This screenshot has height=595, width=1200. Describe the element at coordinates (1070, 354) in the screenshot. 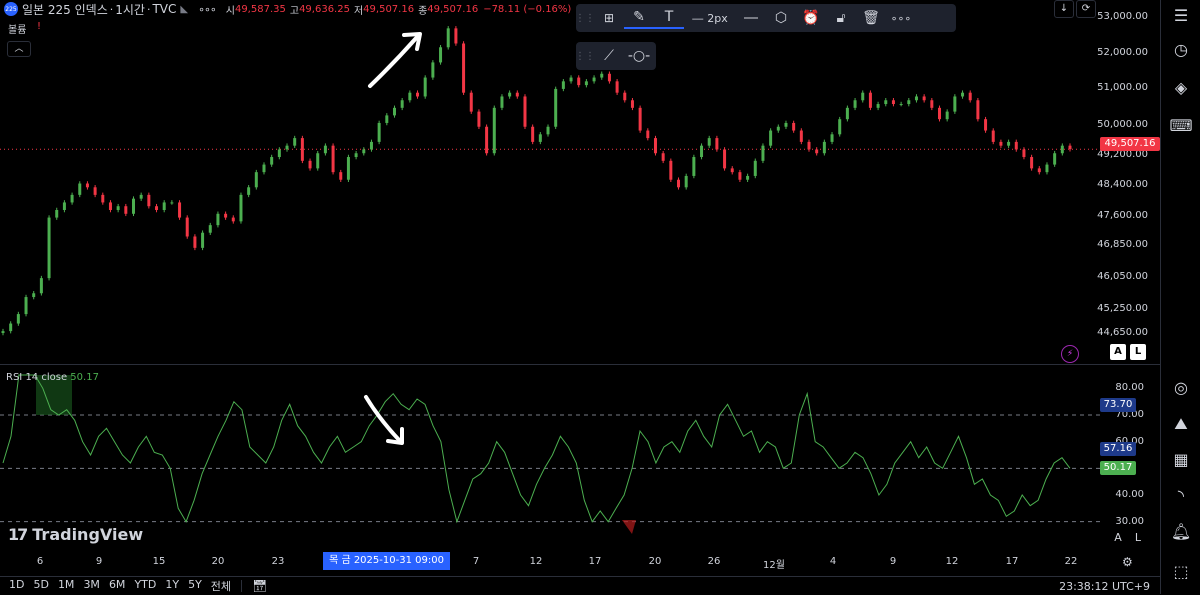

I see `lightning-icon: ⚡︎` at that location.